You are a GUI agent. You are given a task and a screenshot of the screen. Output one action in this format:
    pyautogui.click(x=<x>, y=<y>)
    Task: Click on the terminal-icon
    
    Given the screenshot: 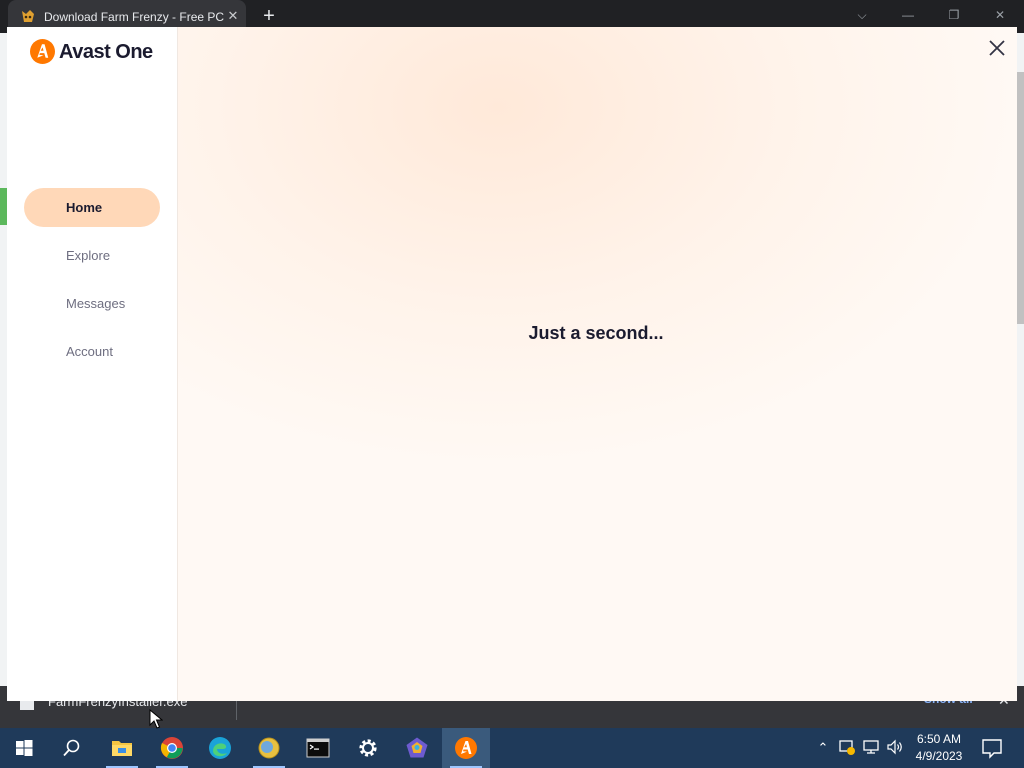 What is the action you would take?
    pyautogui.click(x=318, y=748)
    